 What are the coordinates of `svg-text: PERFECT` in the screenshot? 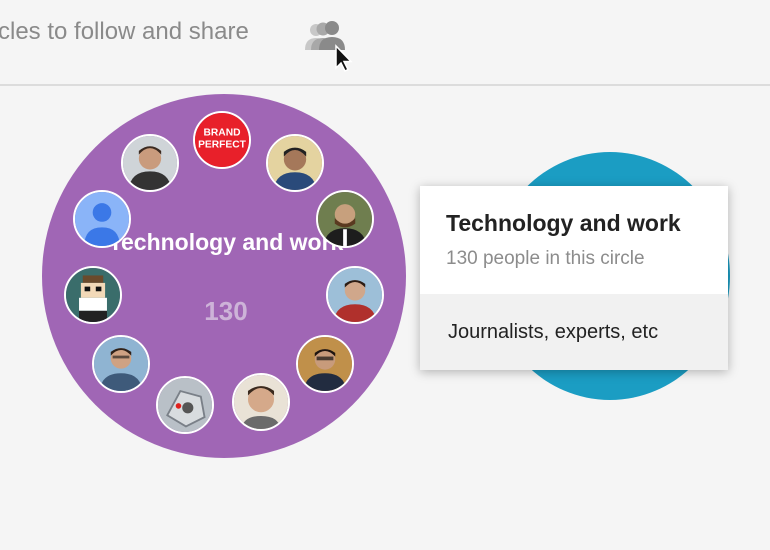 It's located at (222, 144).